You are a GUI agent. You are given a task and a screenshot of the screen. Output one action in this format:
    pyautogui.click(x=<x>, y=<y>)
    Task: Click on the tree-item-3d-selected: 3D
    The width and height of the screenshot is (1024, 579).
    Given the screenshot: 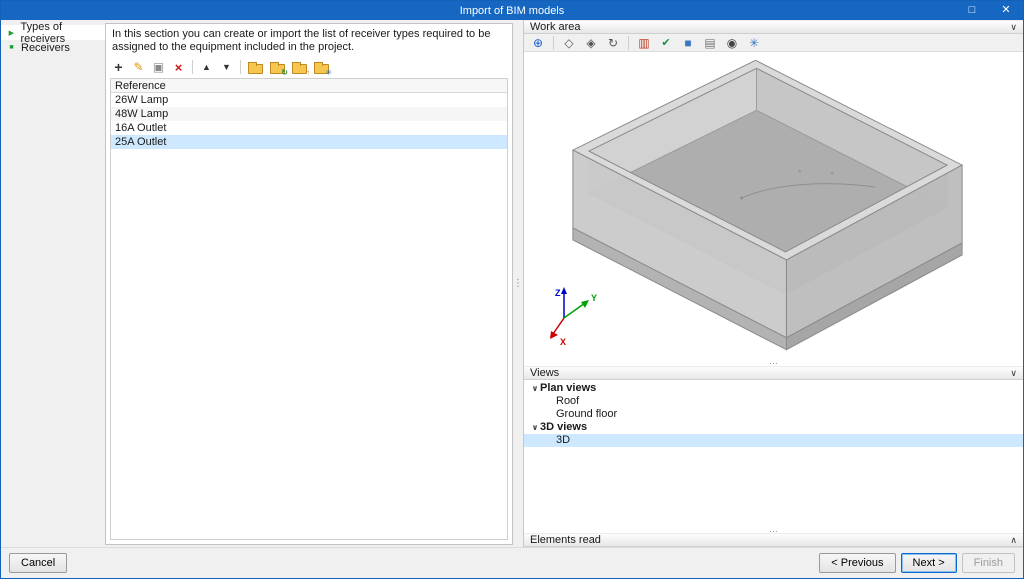 What is the action you would take?
    pyautogui.click(x=773, y=440)
    